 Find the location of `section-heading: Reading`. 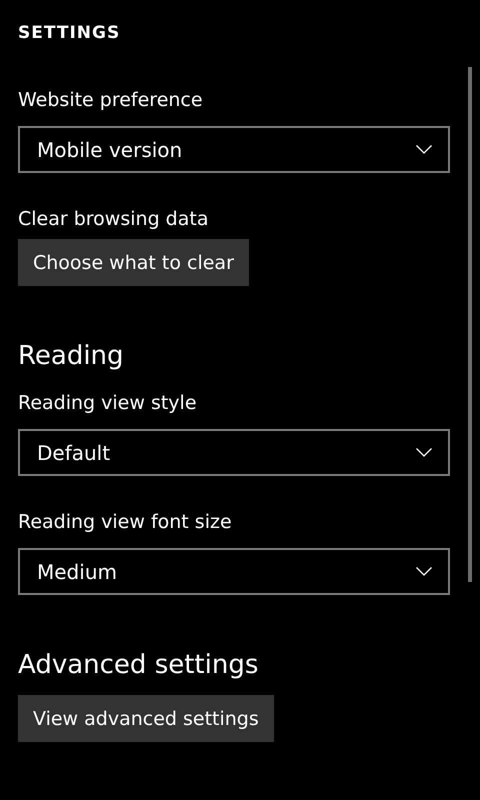

section-heading: Reading is located at coordinates (71, 356).